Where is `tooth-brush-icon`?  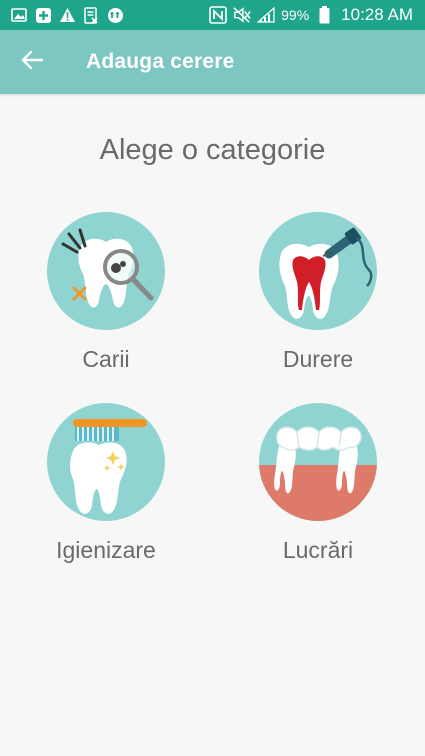 tooth-brush-icon is located at coordinates (106, 462).